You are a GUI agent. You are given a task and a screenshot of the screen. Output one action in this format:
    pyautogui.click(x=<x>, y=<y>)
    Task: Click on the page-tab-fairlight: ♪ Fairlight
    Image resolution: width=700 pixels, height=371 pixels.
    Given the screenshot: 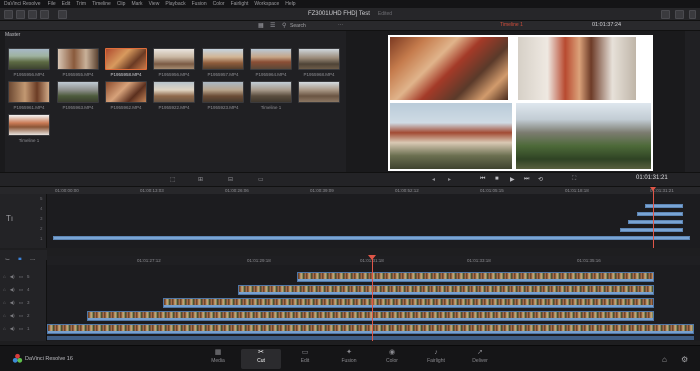 What is the action you would take?
    pyautogui.click(x=436, y=359)
    